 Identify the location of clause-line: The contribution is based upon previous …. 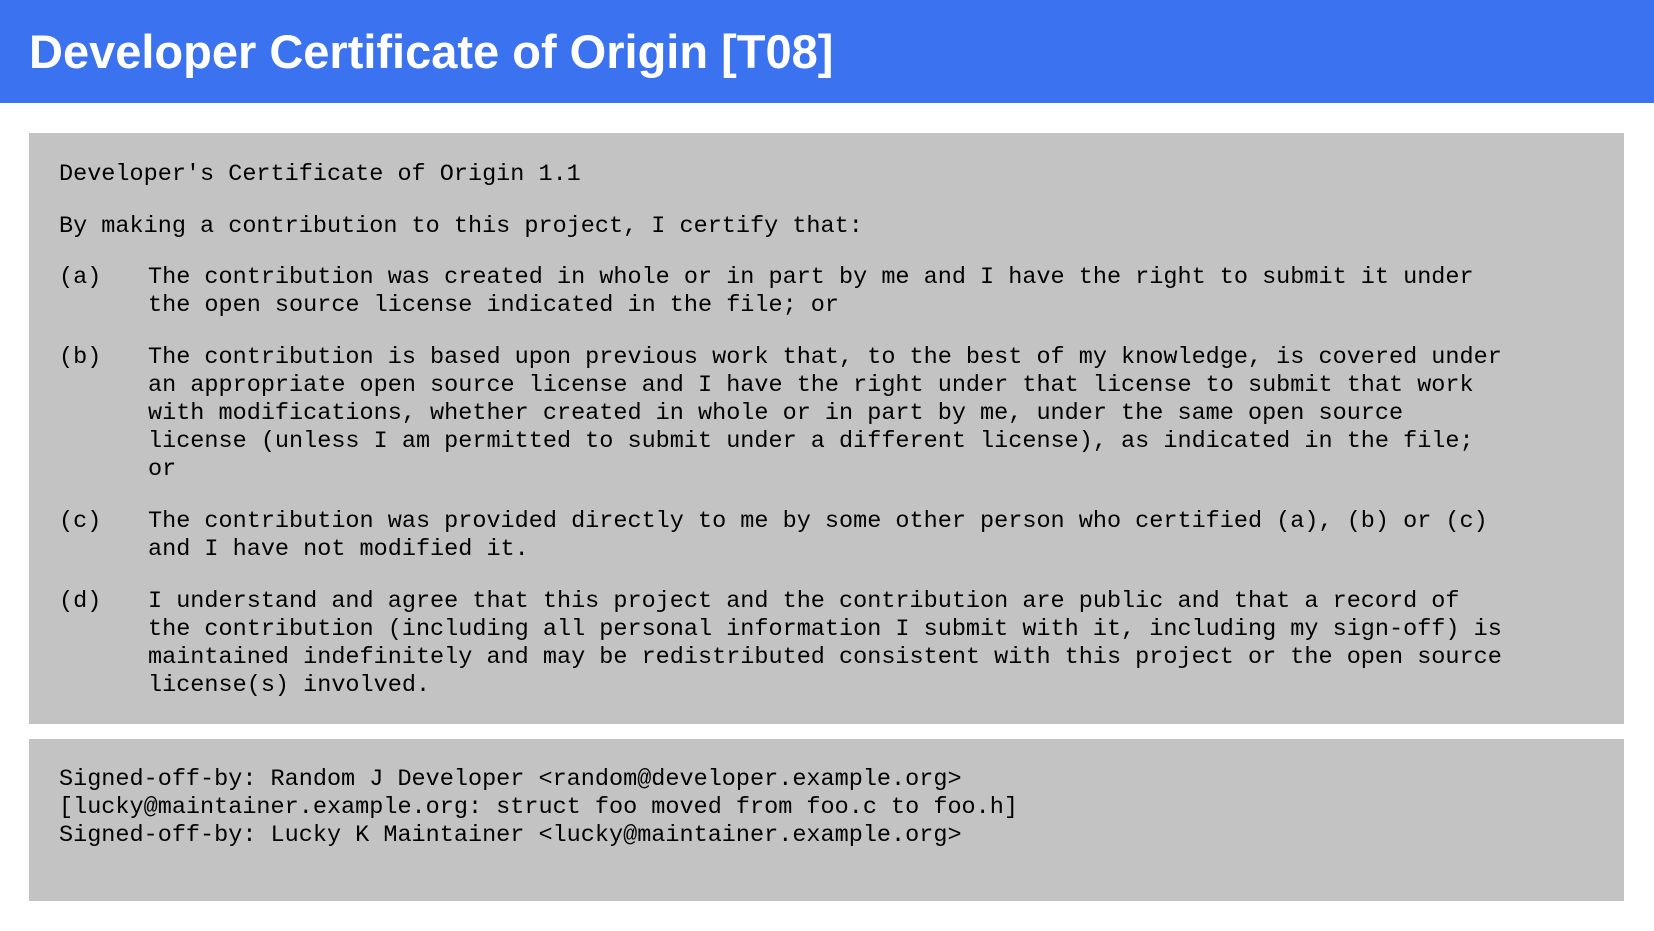
(825, 357).